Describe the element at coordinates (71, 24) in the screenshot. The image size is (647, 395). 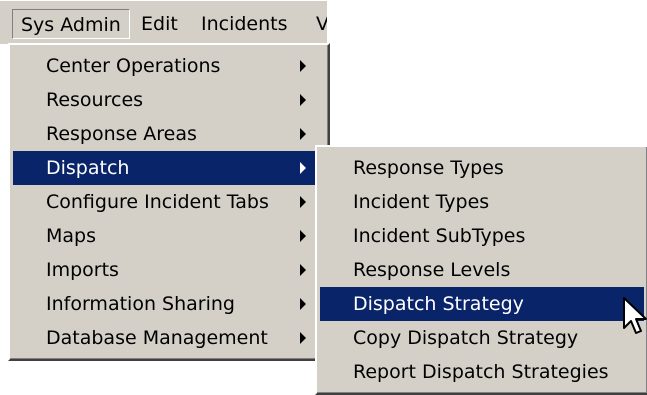
I see `menu-sys-admin: Sys Admin` at that location.